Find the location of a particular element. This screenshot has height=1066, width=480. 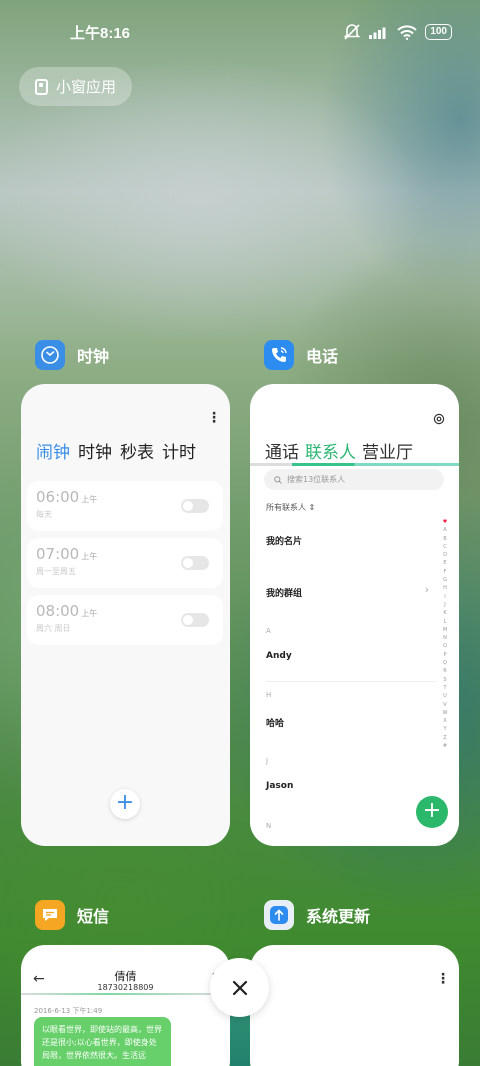

tab-calls: 通话 is located at coordinates (282, 450).